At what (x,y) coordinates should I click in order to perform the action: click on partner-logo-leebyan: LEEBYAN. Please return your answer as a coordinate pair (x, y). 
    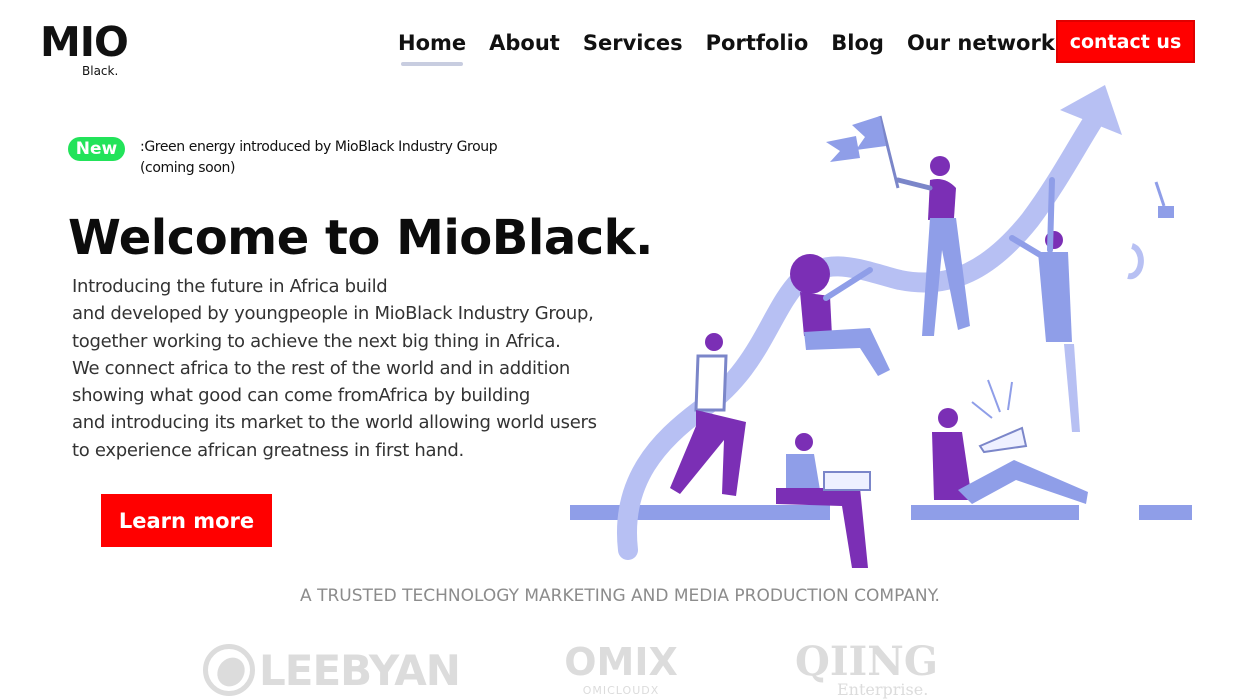
    Looking at the image, I should click on (333, 670).